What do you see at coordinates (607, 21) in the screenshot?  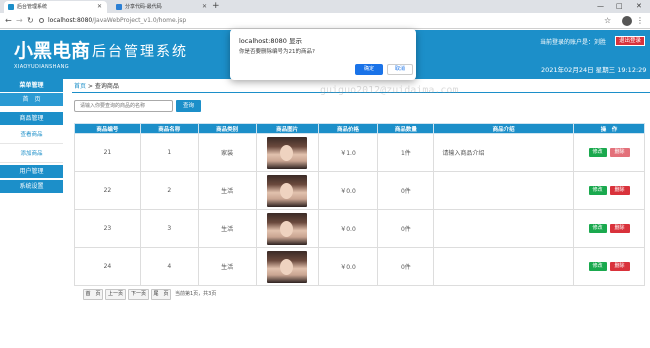 I see `bookmark-star-icon: ☆` at bounding box center [607, 21].